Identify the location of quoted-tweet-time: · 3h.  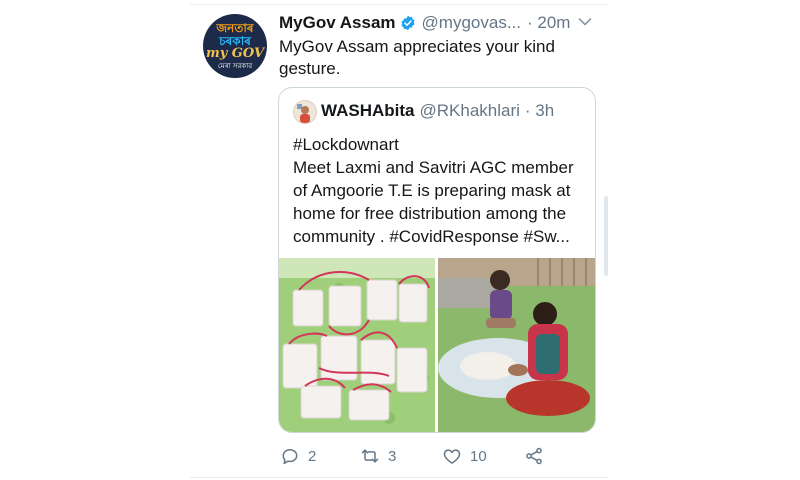
(539, 111).